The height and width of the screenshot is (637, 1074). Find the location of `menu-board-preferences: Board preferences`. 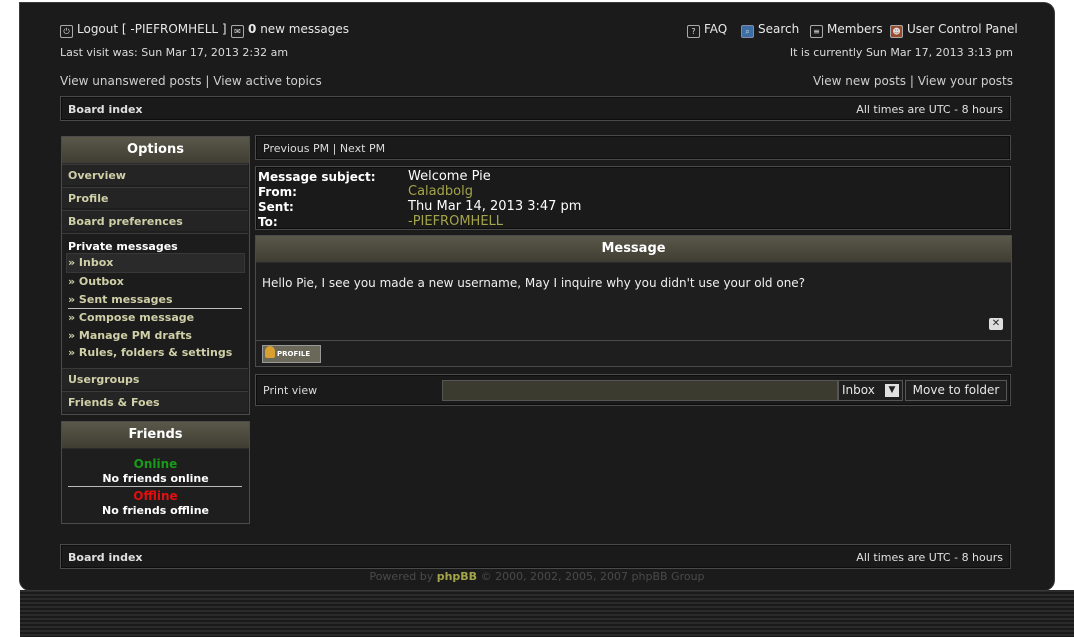

menu-board-preferences: Board preferences is located at coordinates (155, 220).